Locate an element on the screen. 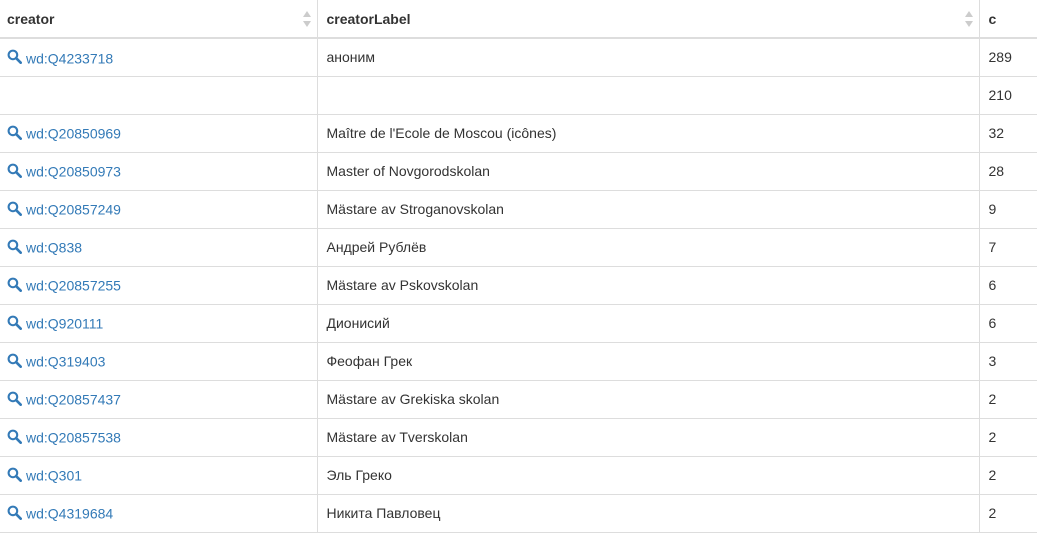 The width and height of the screenshot is (1037, 549). table-row: wd:Q920111 Дионисий 6 is located at coordinates (518, 323).